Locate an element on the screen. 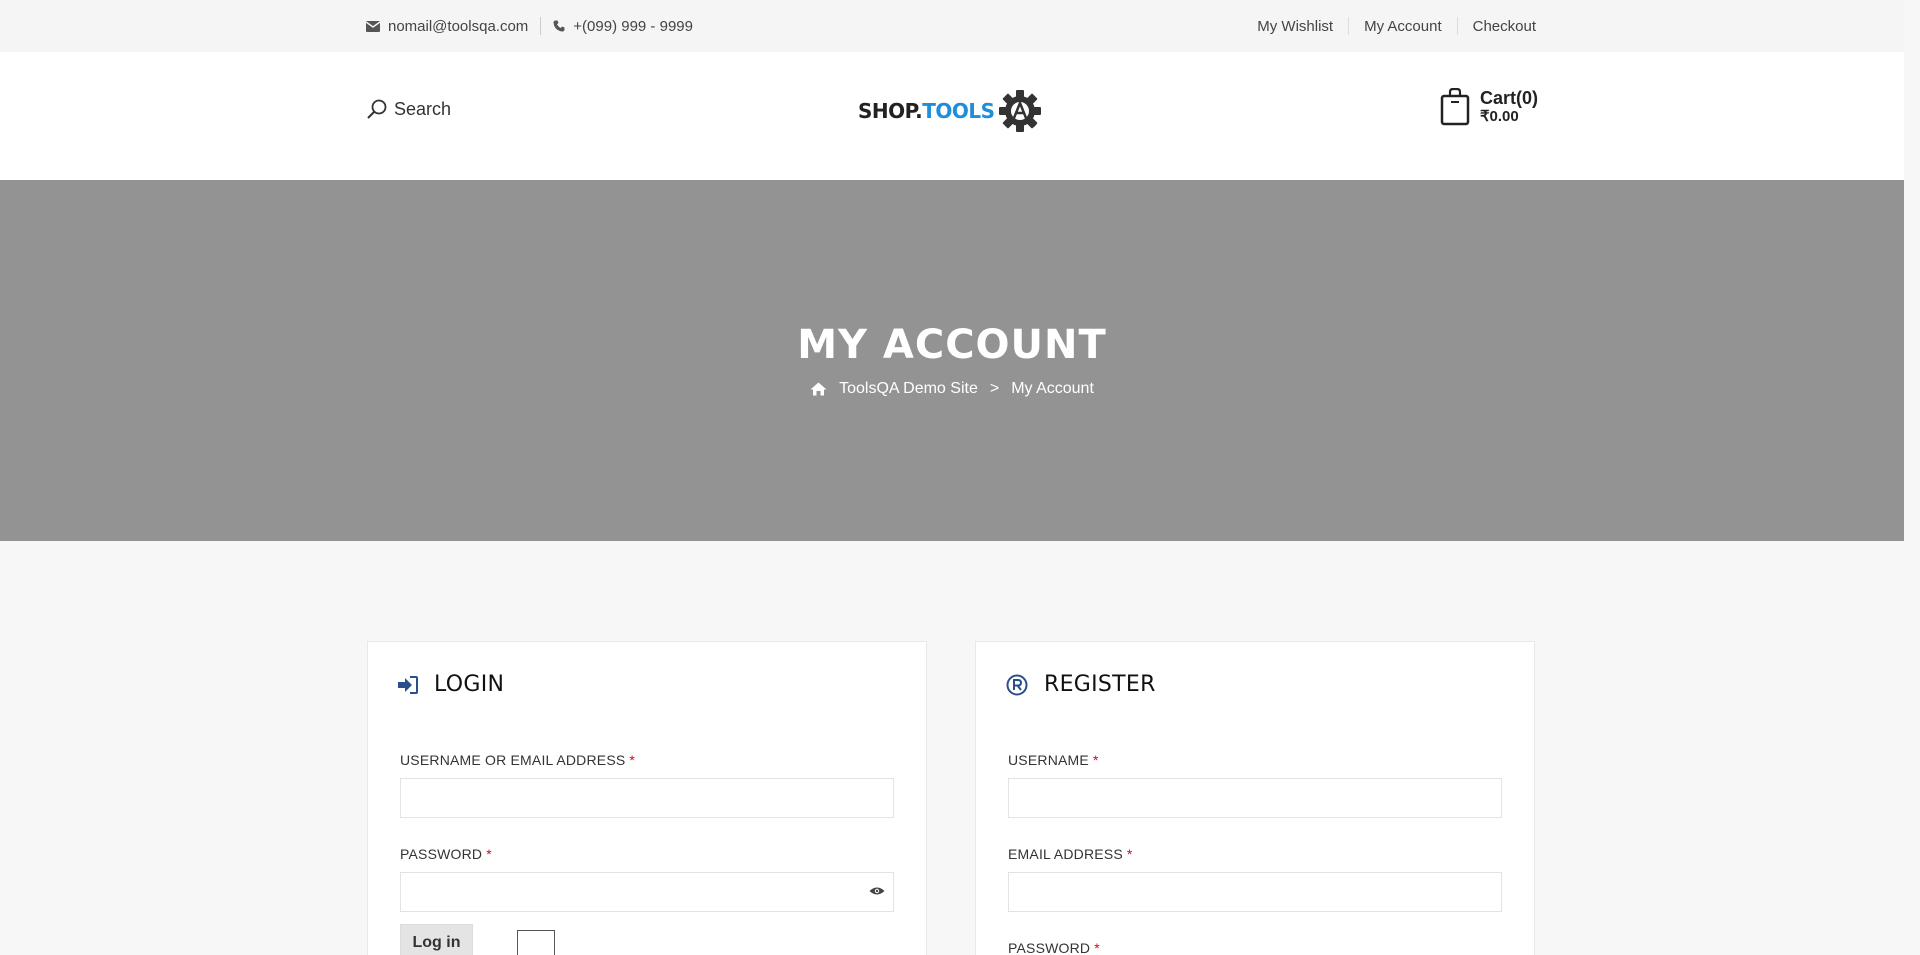 The width and height of the screenshot is (1920, 955). breadcrumb-home-link: ToolsQA Demo Site is located at coordinates (908, 389).